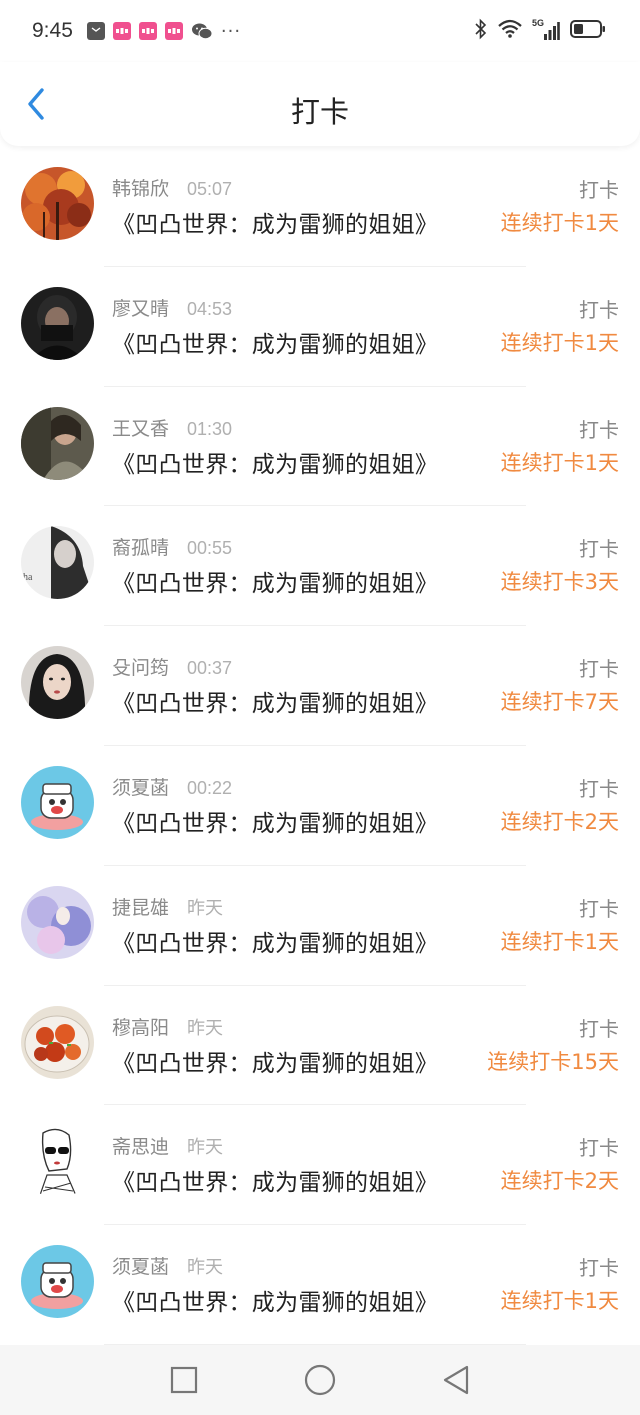 This screenshot has width=640, height=1415. What do you see at coordinates (210, 548) in the screenshot?
I see `checkin-time: 00:55` at bounding box center [210, 548].